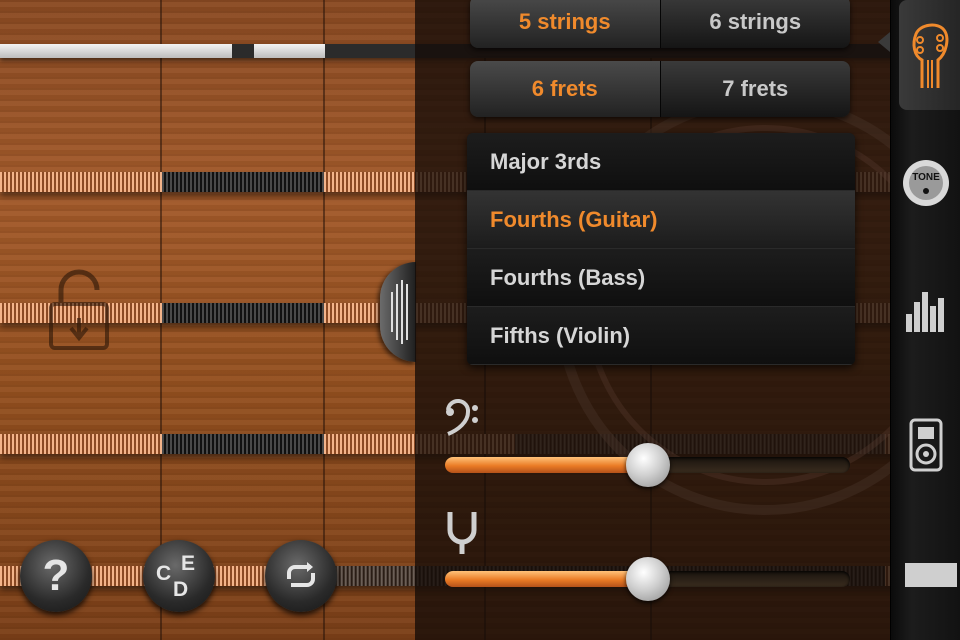 The height and width of the screenshot is (640, 960). What do you see at coordinates (181, 589) in the screenshot?
I see `note-d-label: D` at bounding box center [181, 589].